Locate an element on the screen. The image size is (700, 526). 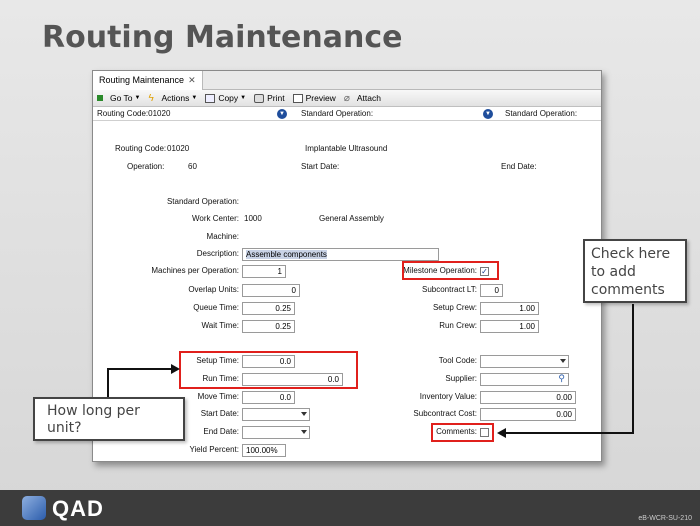
how-long-callout-text: How long per unit? is located at coordinates (93, 419).